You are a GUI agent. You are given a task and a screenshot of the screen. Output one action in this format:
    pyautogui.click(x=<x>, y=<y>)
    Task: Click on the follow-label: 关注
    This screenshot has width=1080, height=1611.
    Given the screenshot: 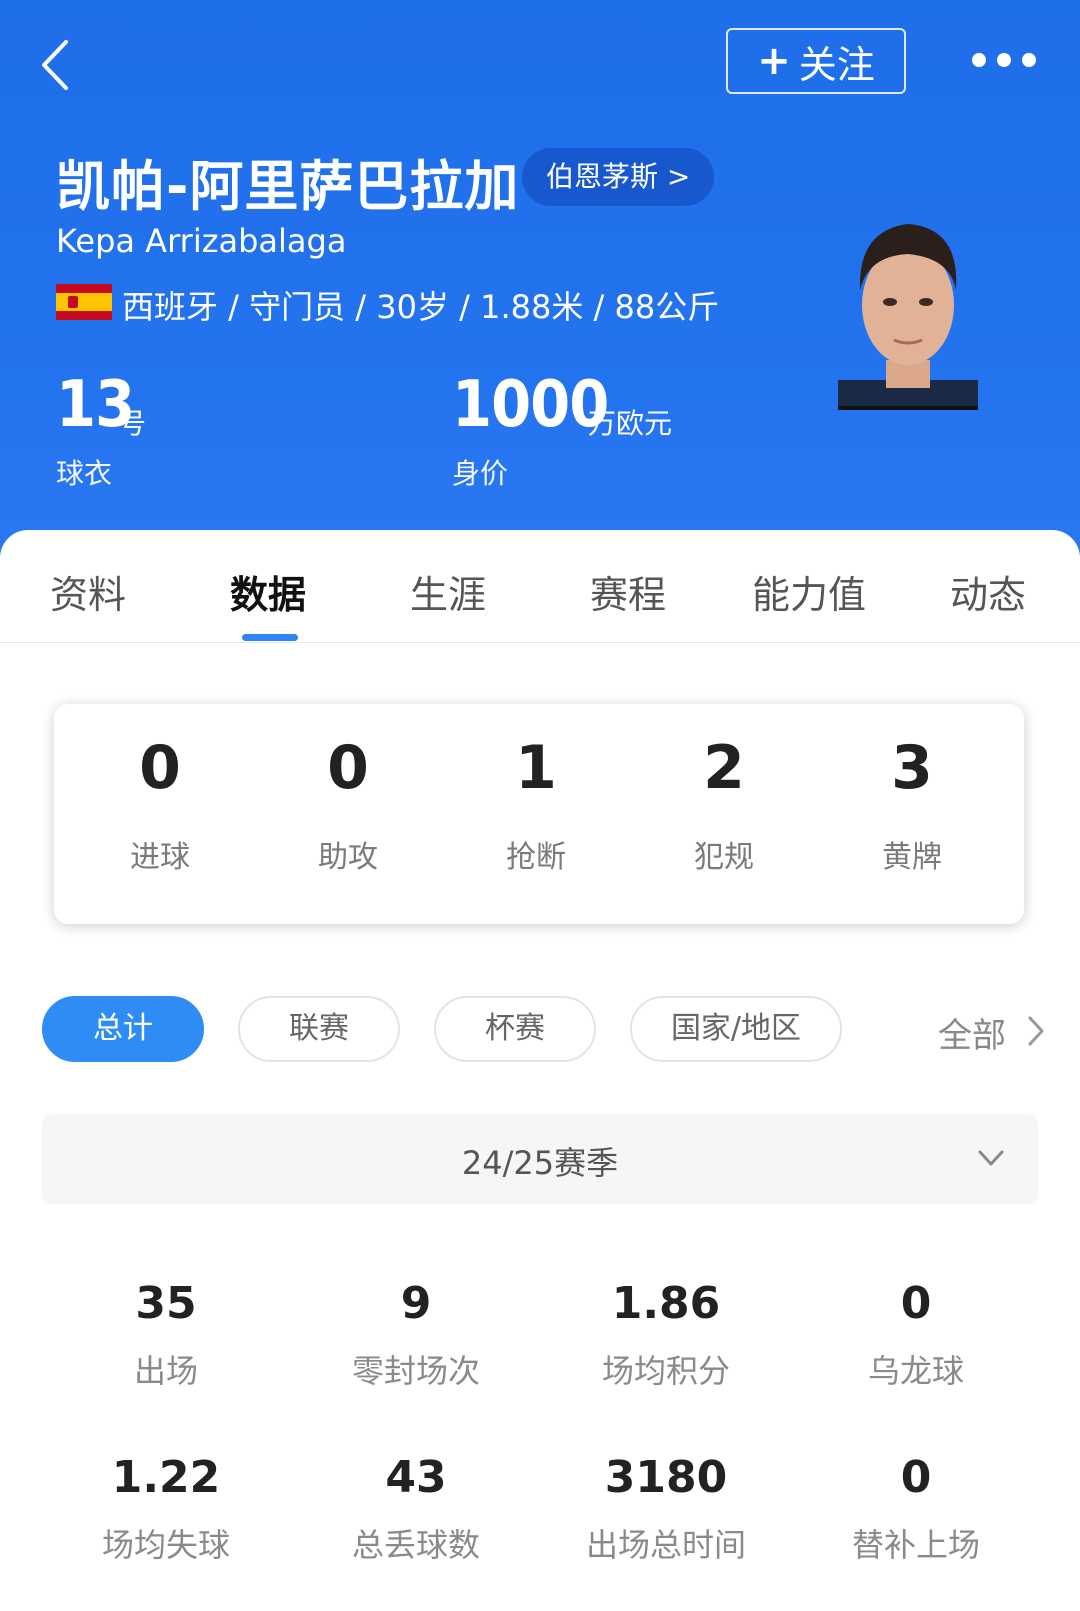 What is the action you would take?
    pyautogui.click(x=836, y=64)
    